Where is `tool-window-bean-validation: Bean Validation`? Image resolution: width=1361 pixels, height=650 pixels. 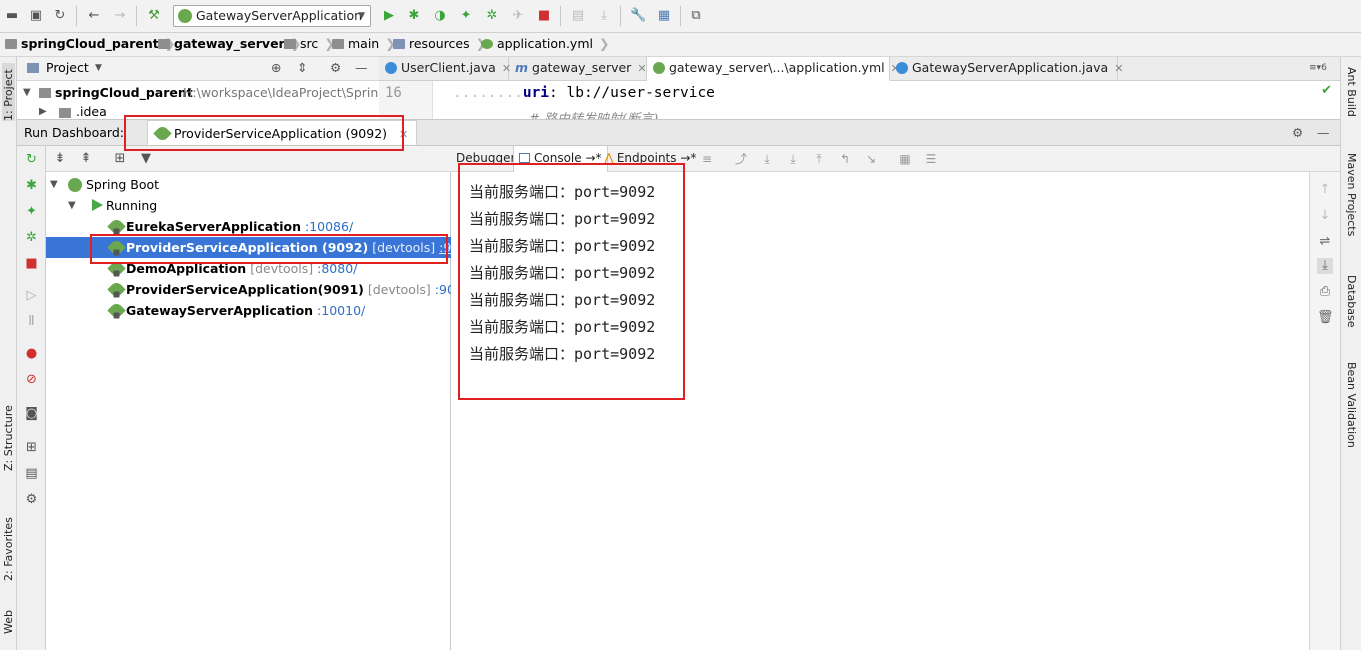
tool-window-bean-validation: Bean Validation is located at coordinates (1351, 412).